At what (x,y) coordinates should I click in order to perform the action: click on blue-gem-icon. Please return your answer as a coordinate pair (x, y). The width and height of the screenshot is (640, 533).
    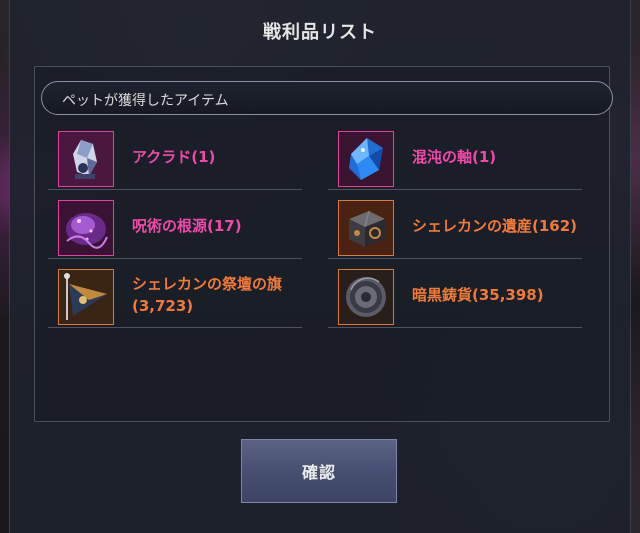
    Looking at the image, I should click on (366, 159).